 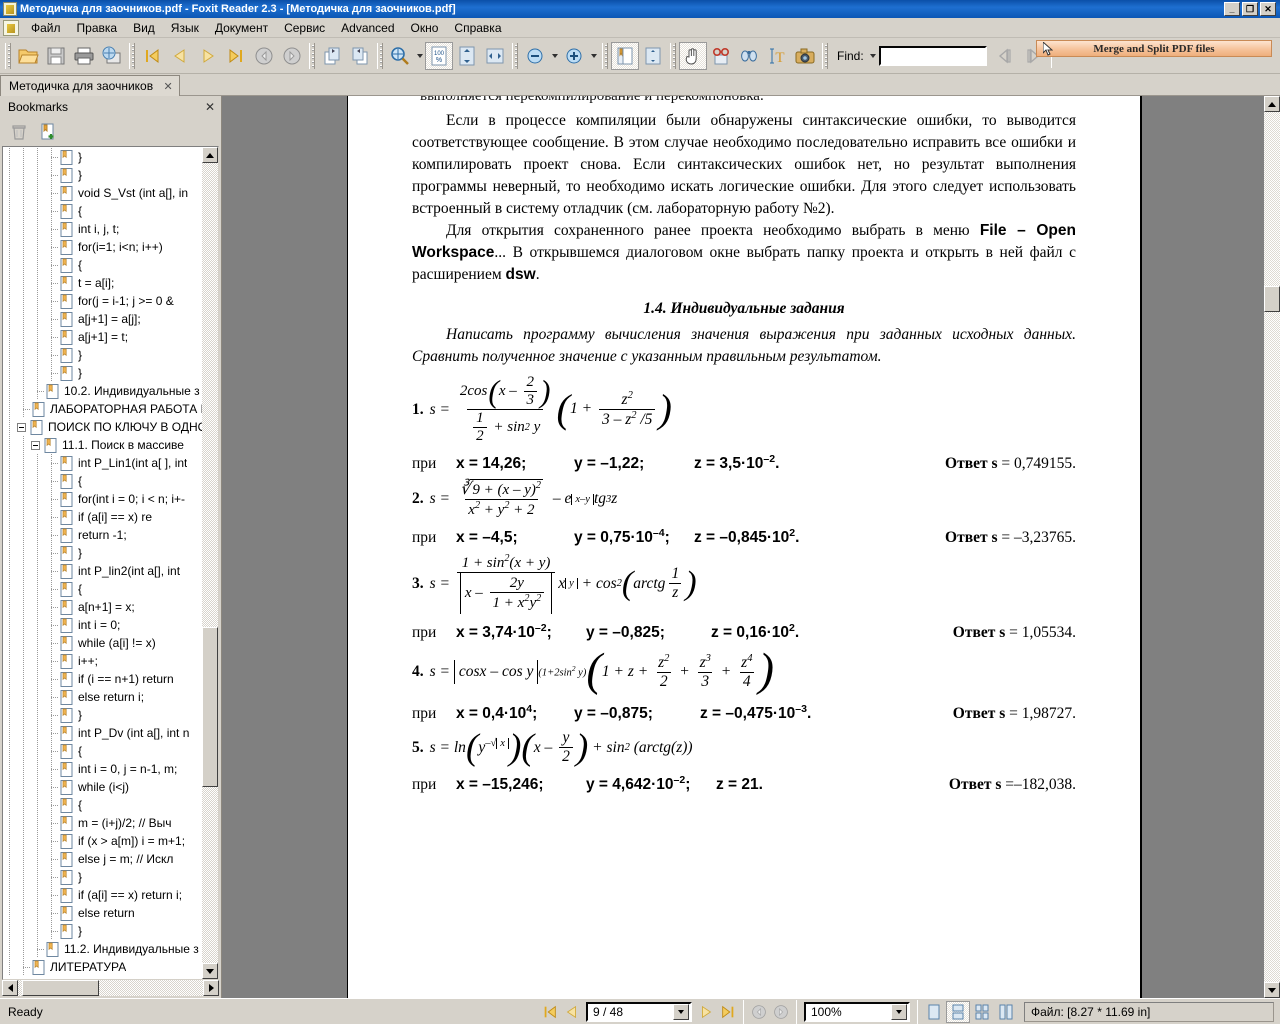 I want to click on toolbar-grip, so click(x=8, y=55).